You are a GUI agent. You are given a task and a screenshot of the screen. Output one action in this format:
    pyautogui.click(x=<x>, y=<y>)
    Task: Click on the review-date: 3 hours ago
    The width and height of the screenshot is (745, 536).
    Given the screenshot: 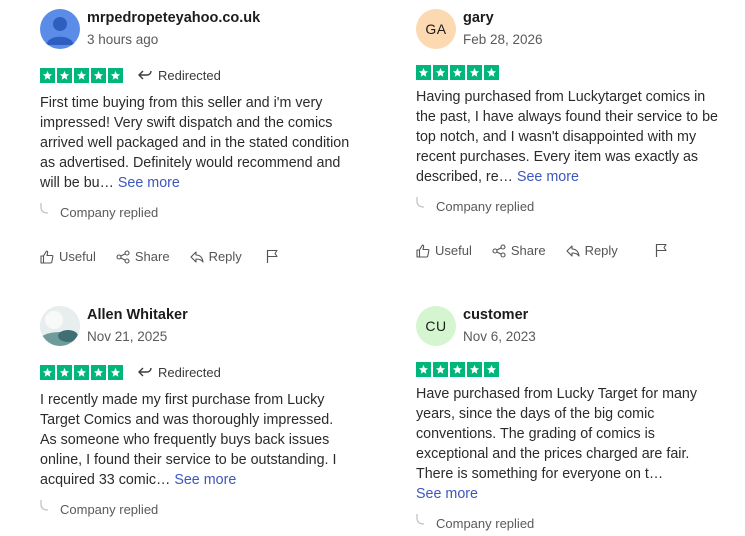 What is the action you would take?
    pyautogui.click(x=123, y=39)
    